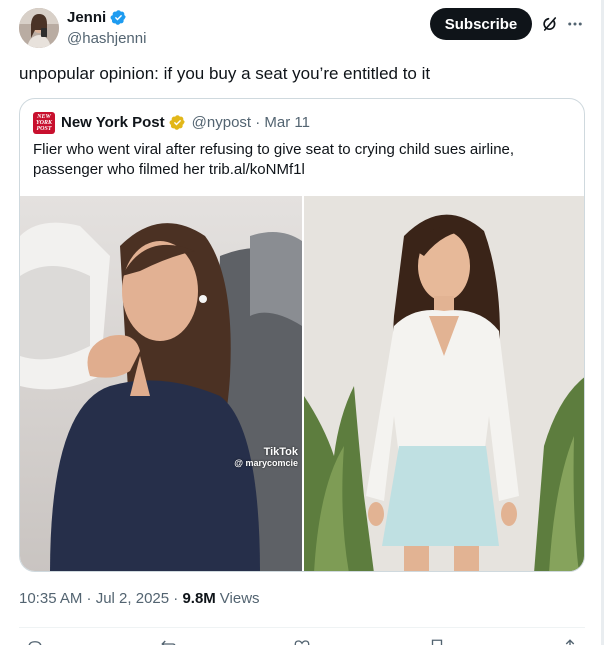  I want to click on author-name-row: Jenni, so click(97, 17).